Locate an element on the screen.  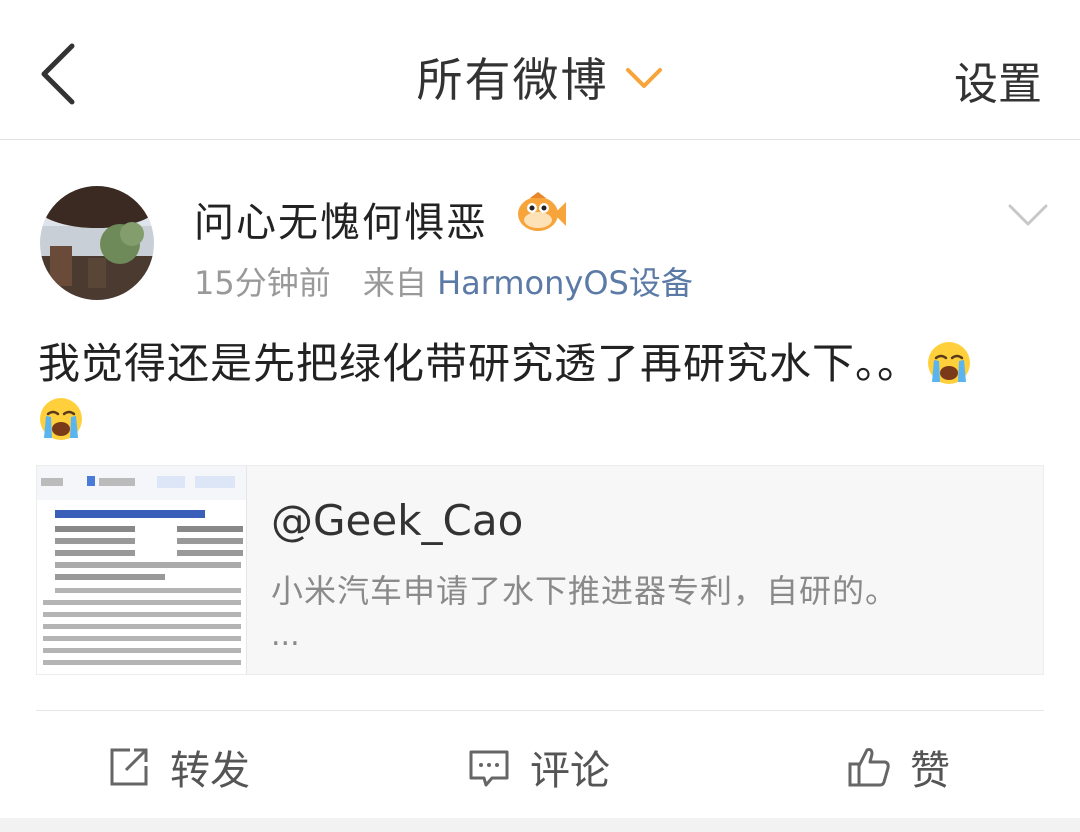
like-label: 赞 is located at coordinates (930, 771).